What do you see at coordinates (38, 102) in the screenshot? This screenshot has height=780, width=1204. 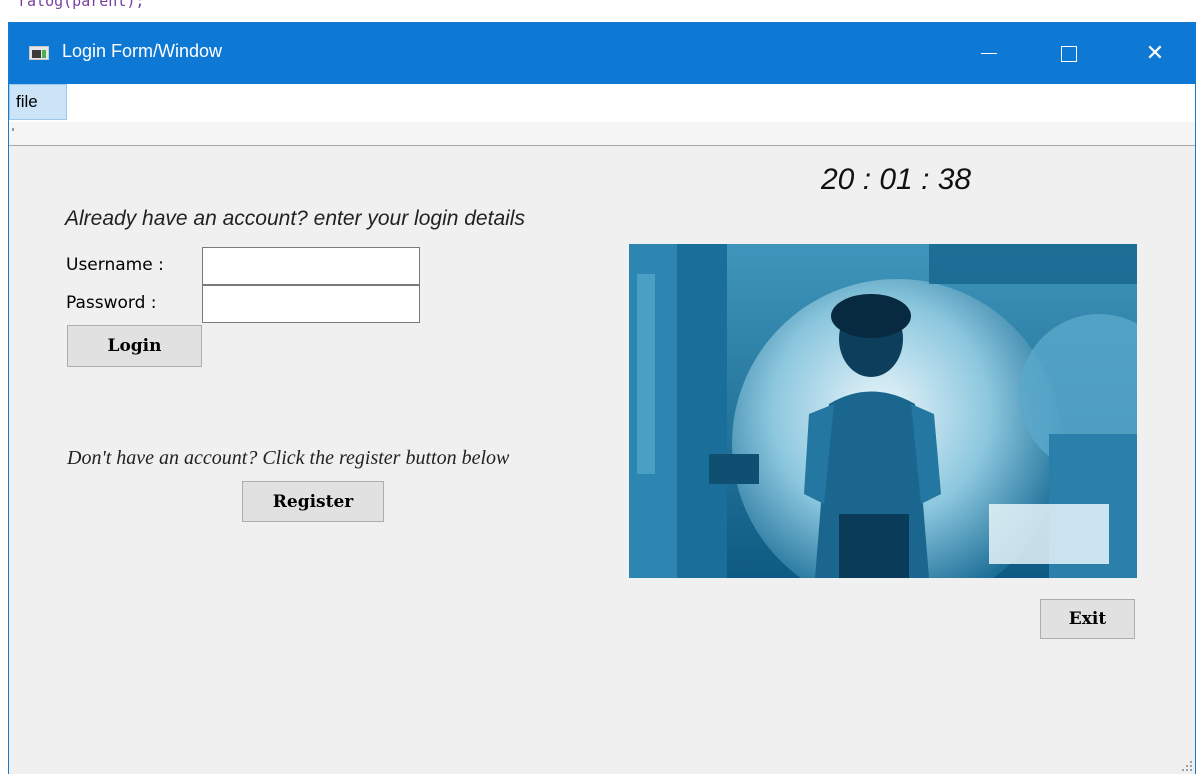 I see `menu-file: file` at bounding box center [38, 102].